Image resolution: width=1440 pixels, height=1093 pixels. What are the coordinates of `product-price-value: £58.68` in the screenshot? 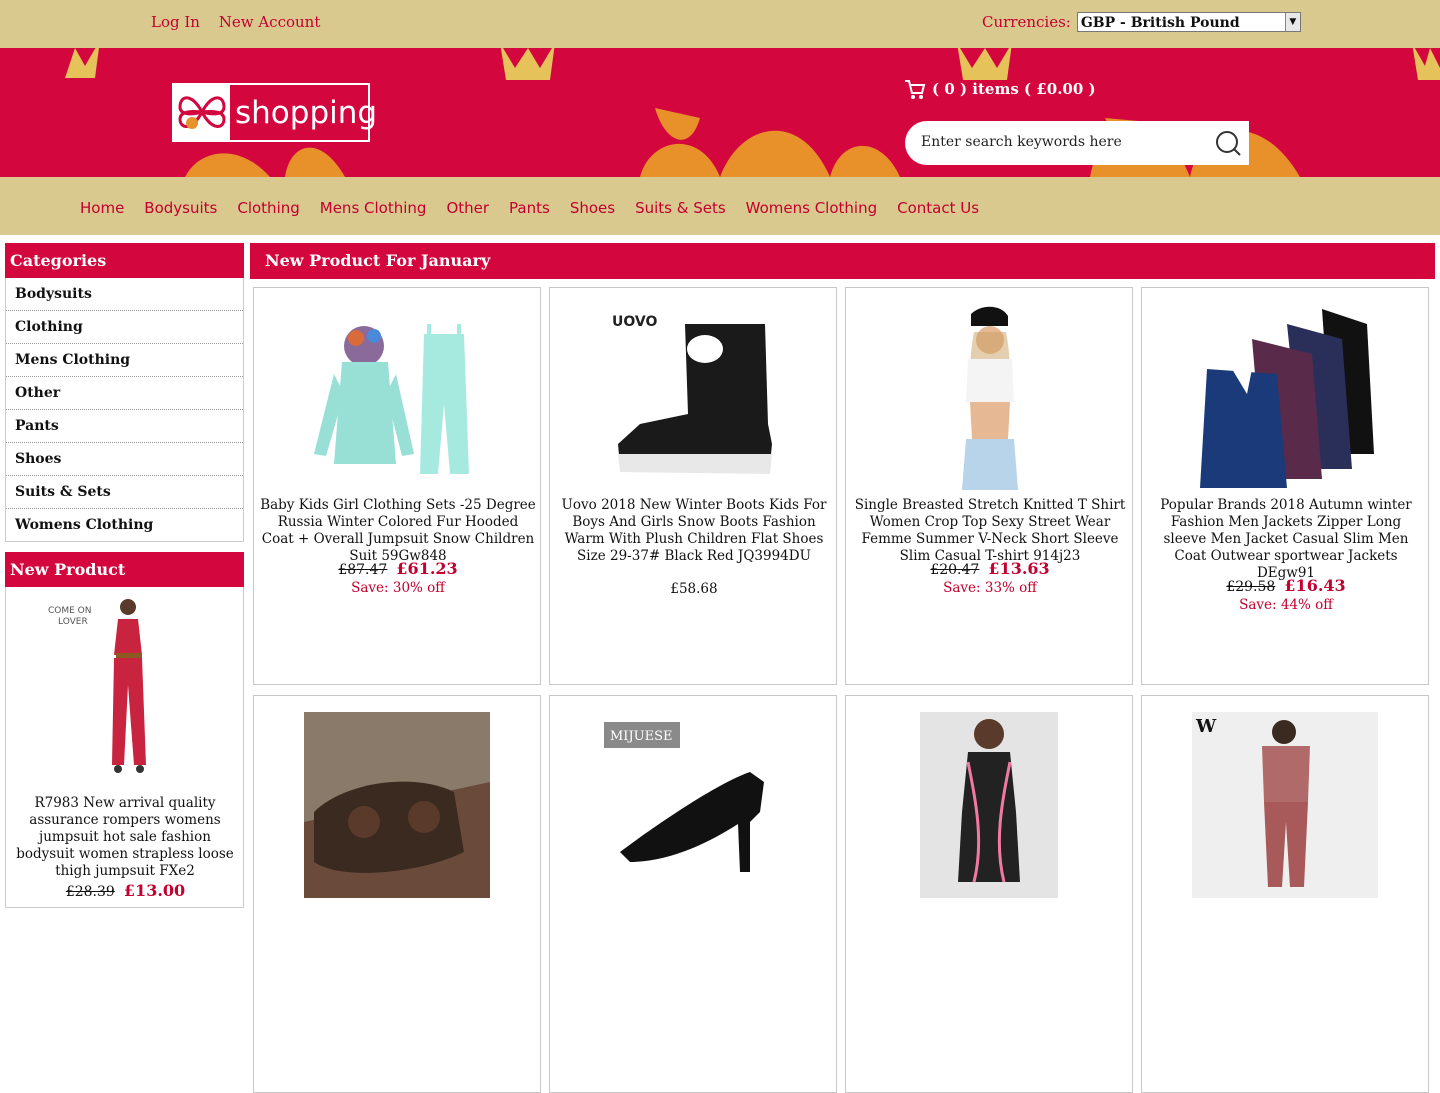 It's located at (694, 589).